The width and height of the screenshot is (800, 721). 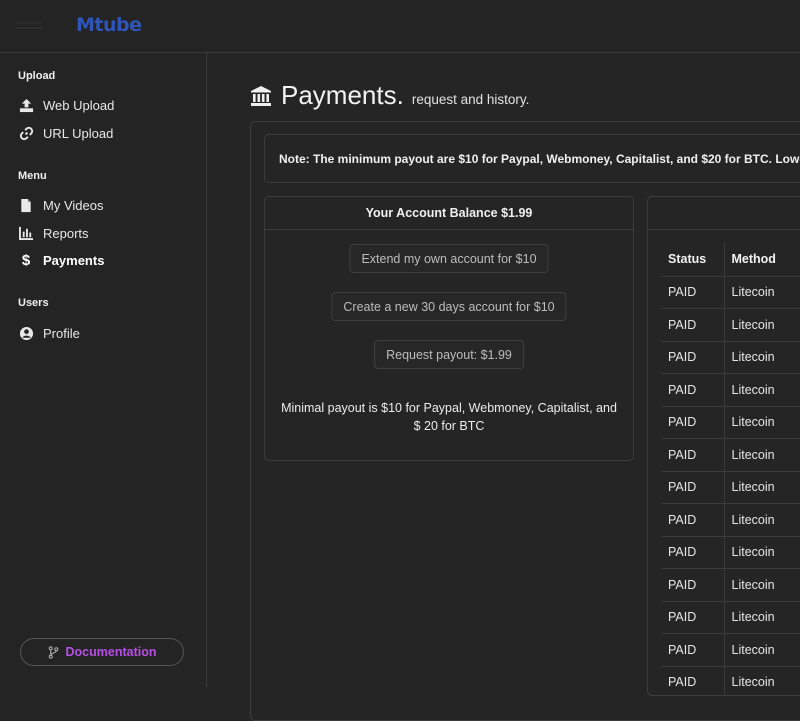 I want to click on documentation-label: Documentation, so click(x=111, y=652).